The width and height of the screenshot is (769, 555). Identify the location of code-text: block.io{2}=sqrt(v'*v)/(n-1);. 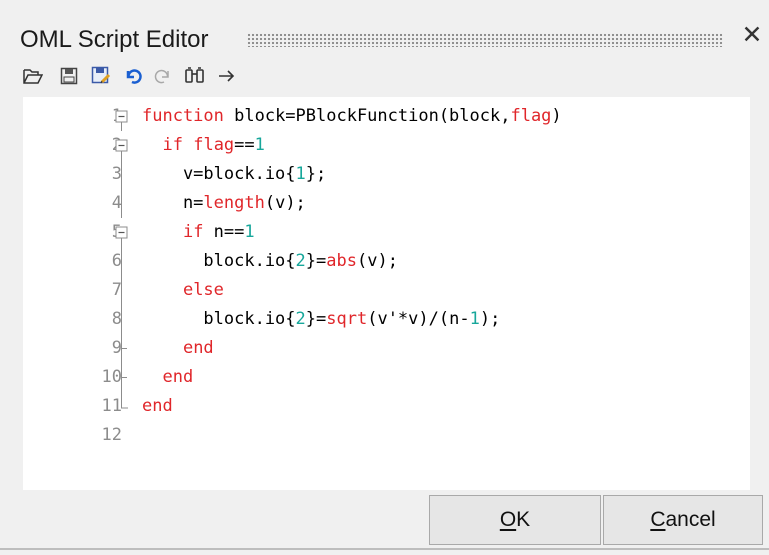
(321, 319).